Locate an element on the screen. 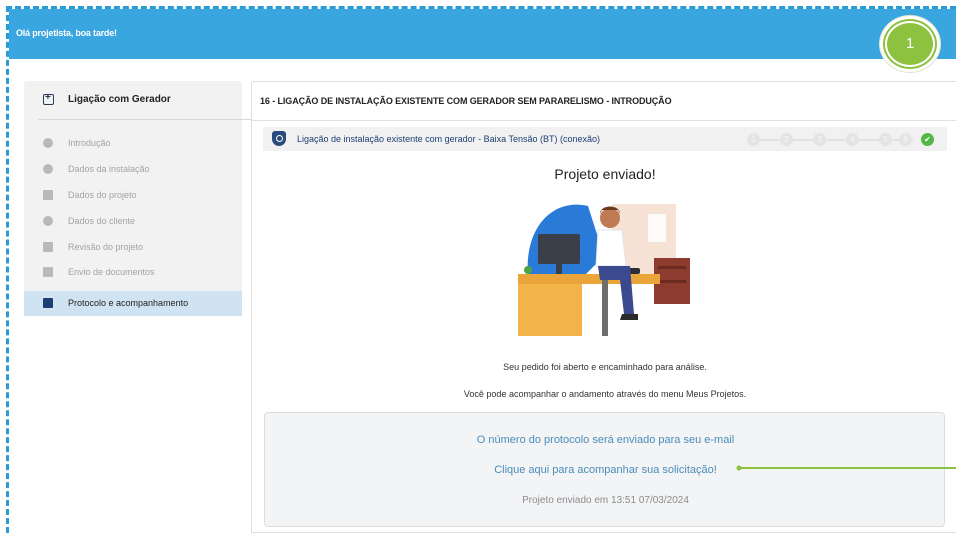  document-icon is located at coordinates (48, 195).